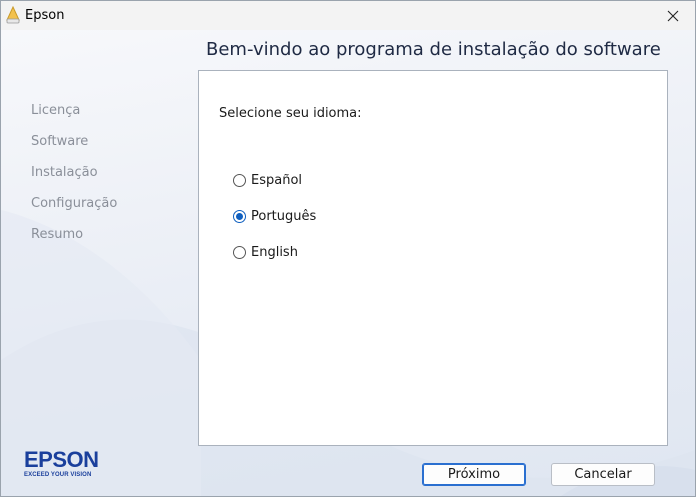 This screenshot has width=696, height=497. I want to click on epson-installer-icon, so click(13, 15).